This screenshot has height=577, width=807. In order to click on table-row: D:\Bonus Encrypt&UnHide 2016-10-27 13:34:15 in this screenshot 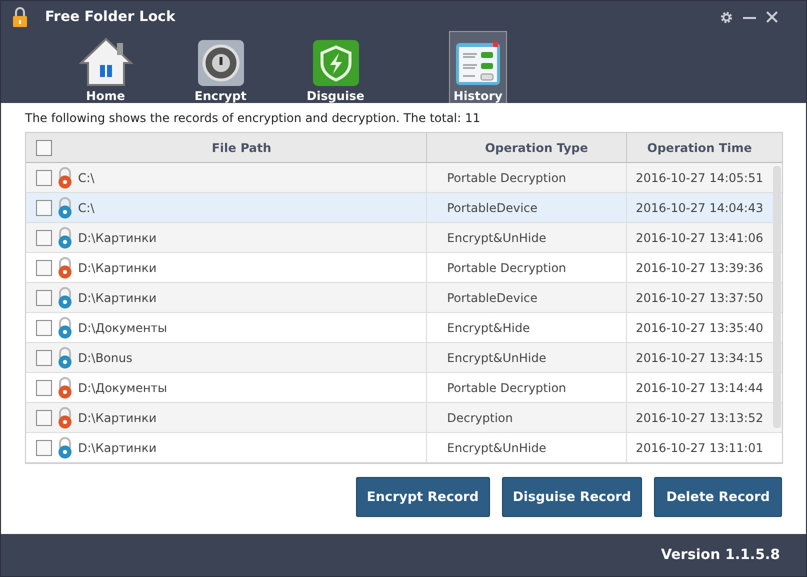, I will do `click(404, 358)`.